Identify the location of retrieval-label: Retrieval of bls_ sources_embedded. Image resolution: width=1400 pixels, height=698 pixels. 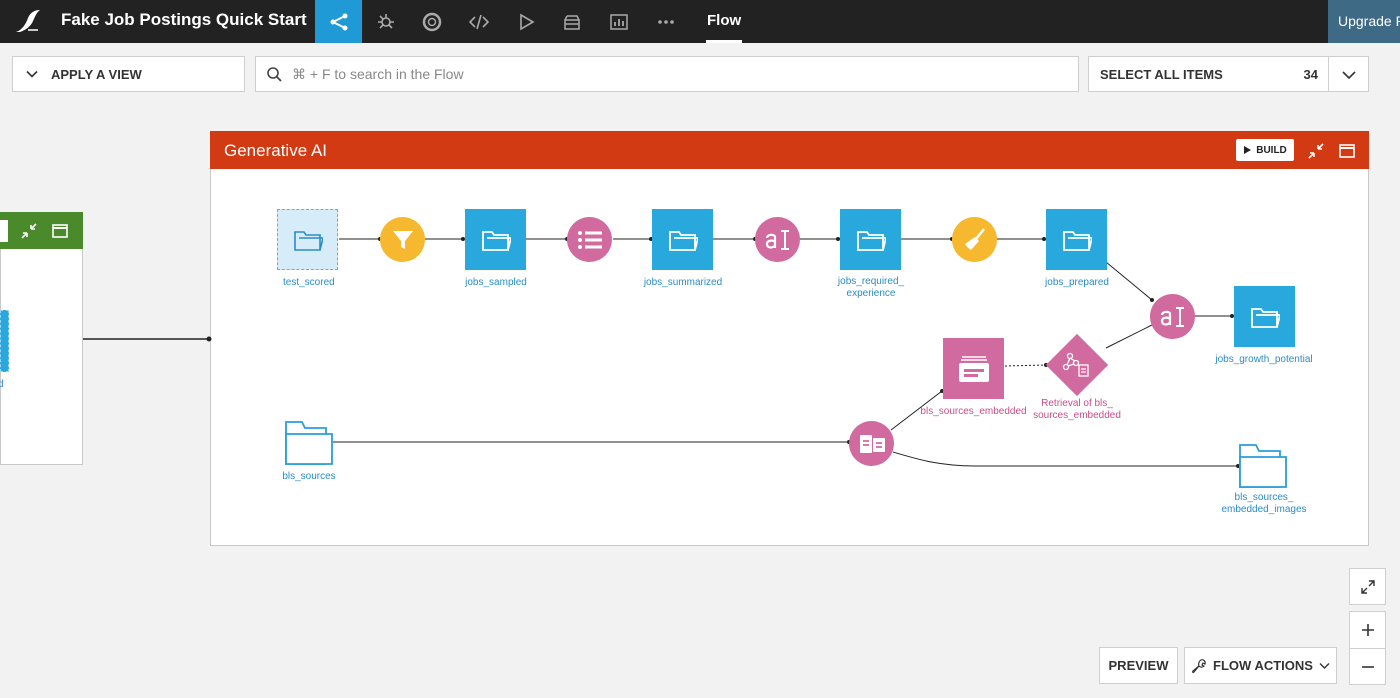
(1077, 410).